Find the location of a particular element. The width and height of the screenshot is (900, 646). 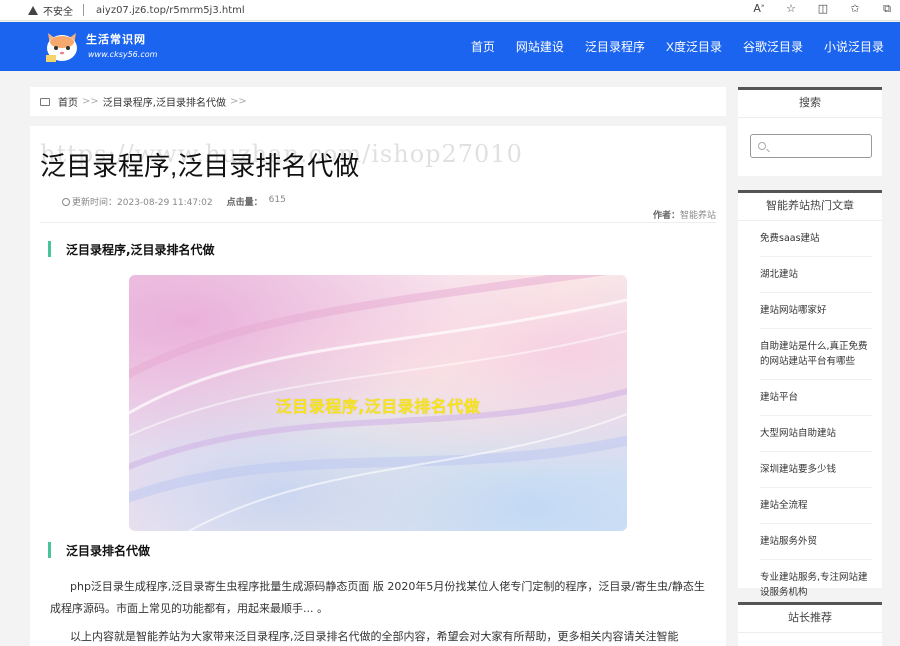

section-heading-2: 泛目录排名代做 is located at coordinates (99, 550).